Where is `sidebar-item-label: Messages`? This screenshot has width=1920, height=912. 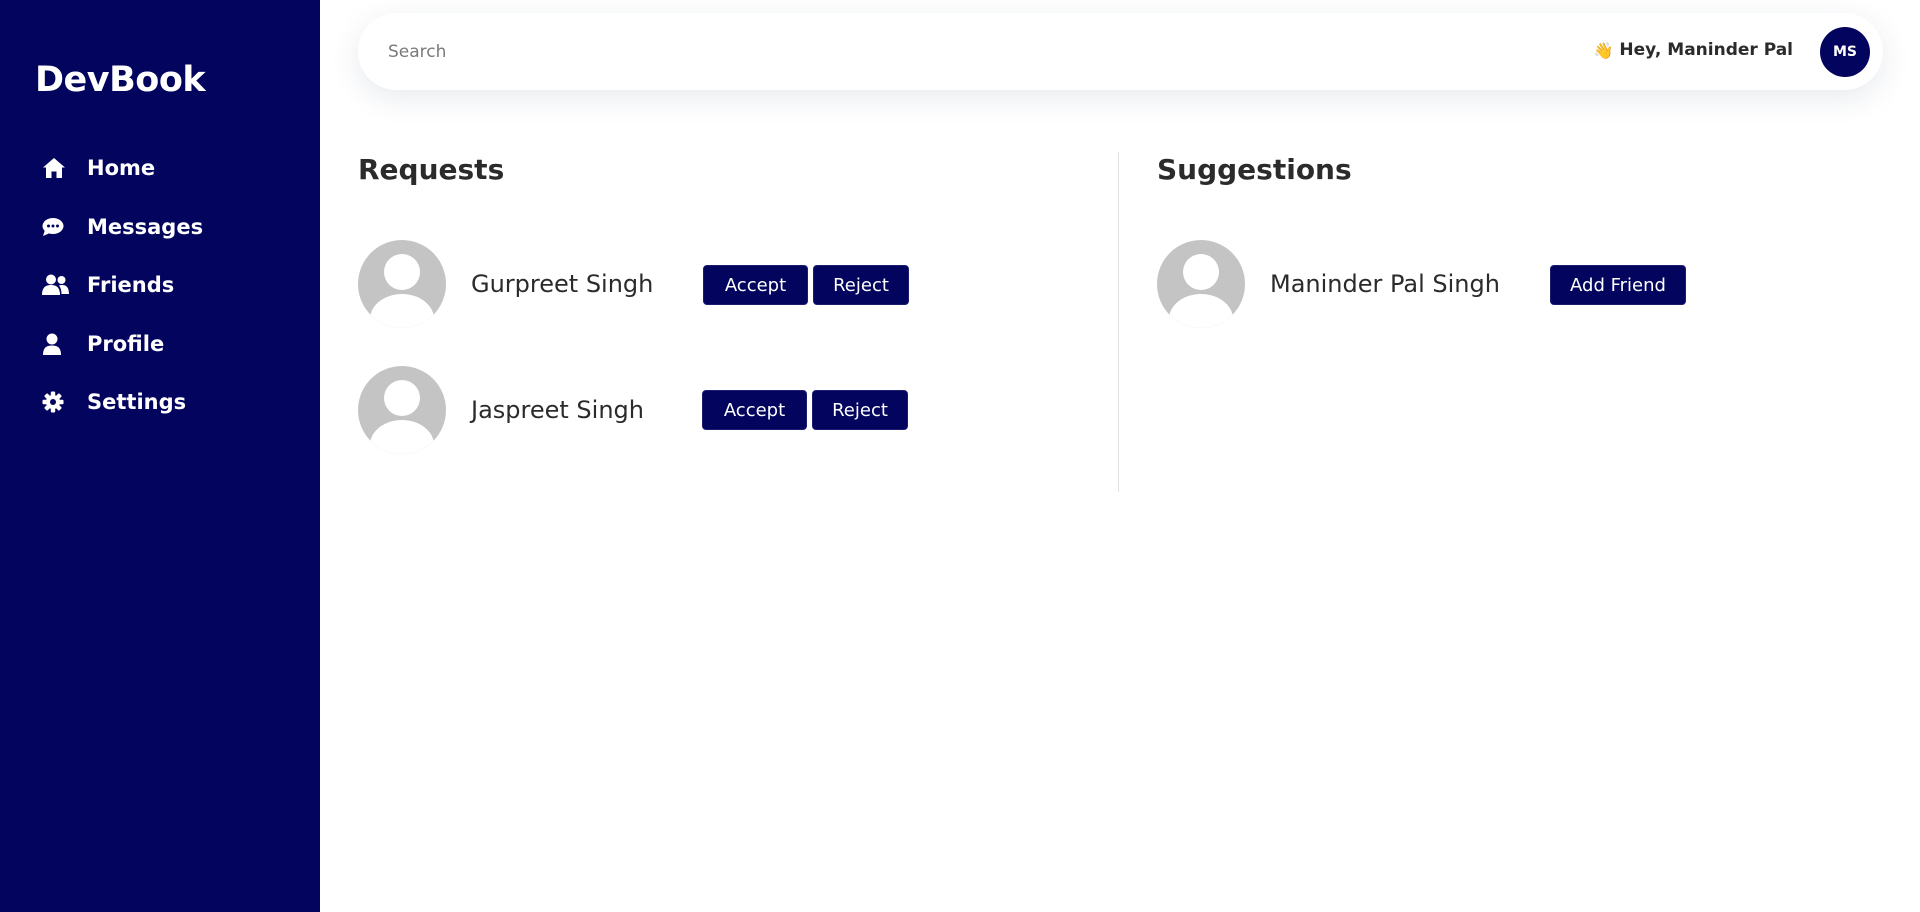
sidebar-item-label: Messages is located at coordinates (145, 226).